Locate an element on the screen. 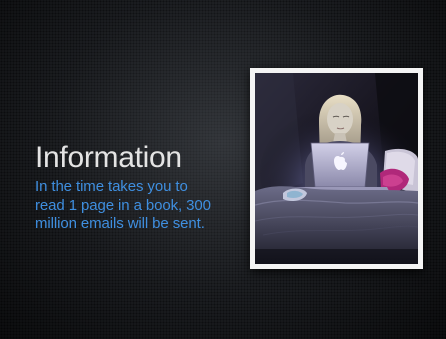 The height and width of the screenshot is (339, 446). slide-title: Information is located at coordinates (108, 157).